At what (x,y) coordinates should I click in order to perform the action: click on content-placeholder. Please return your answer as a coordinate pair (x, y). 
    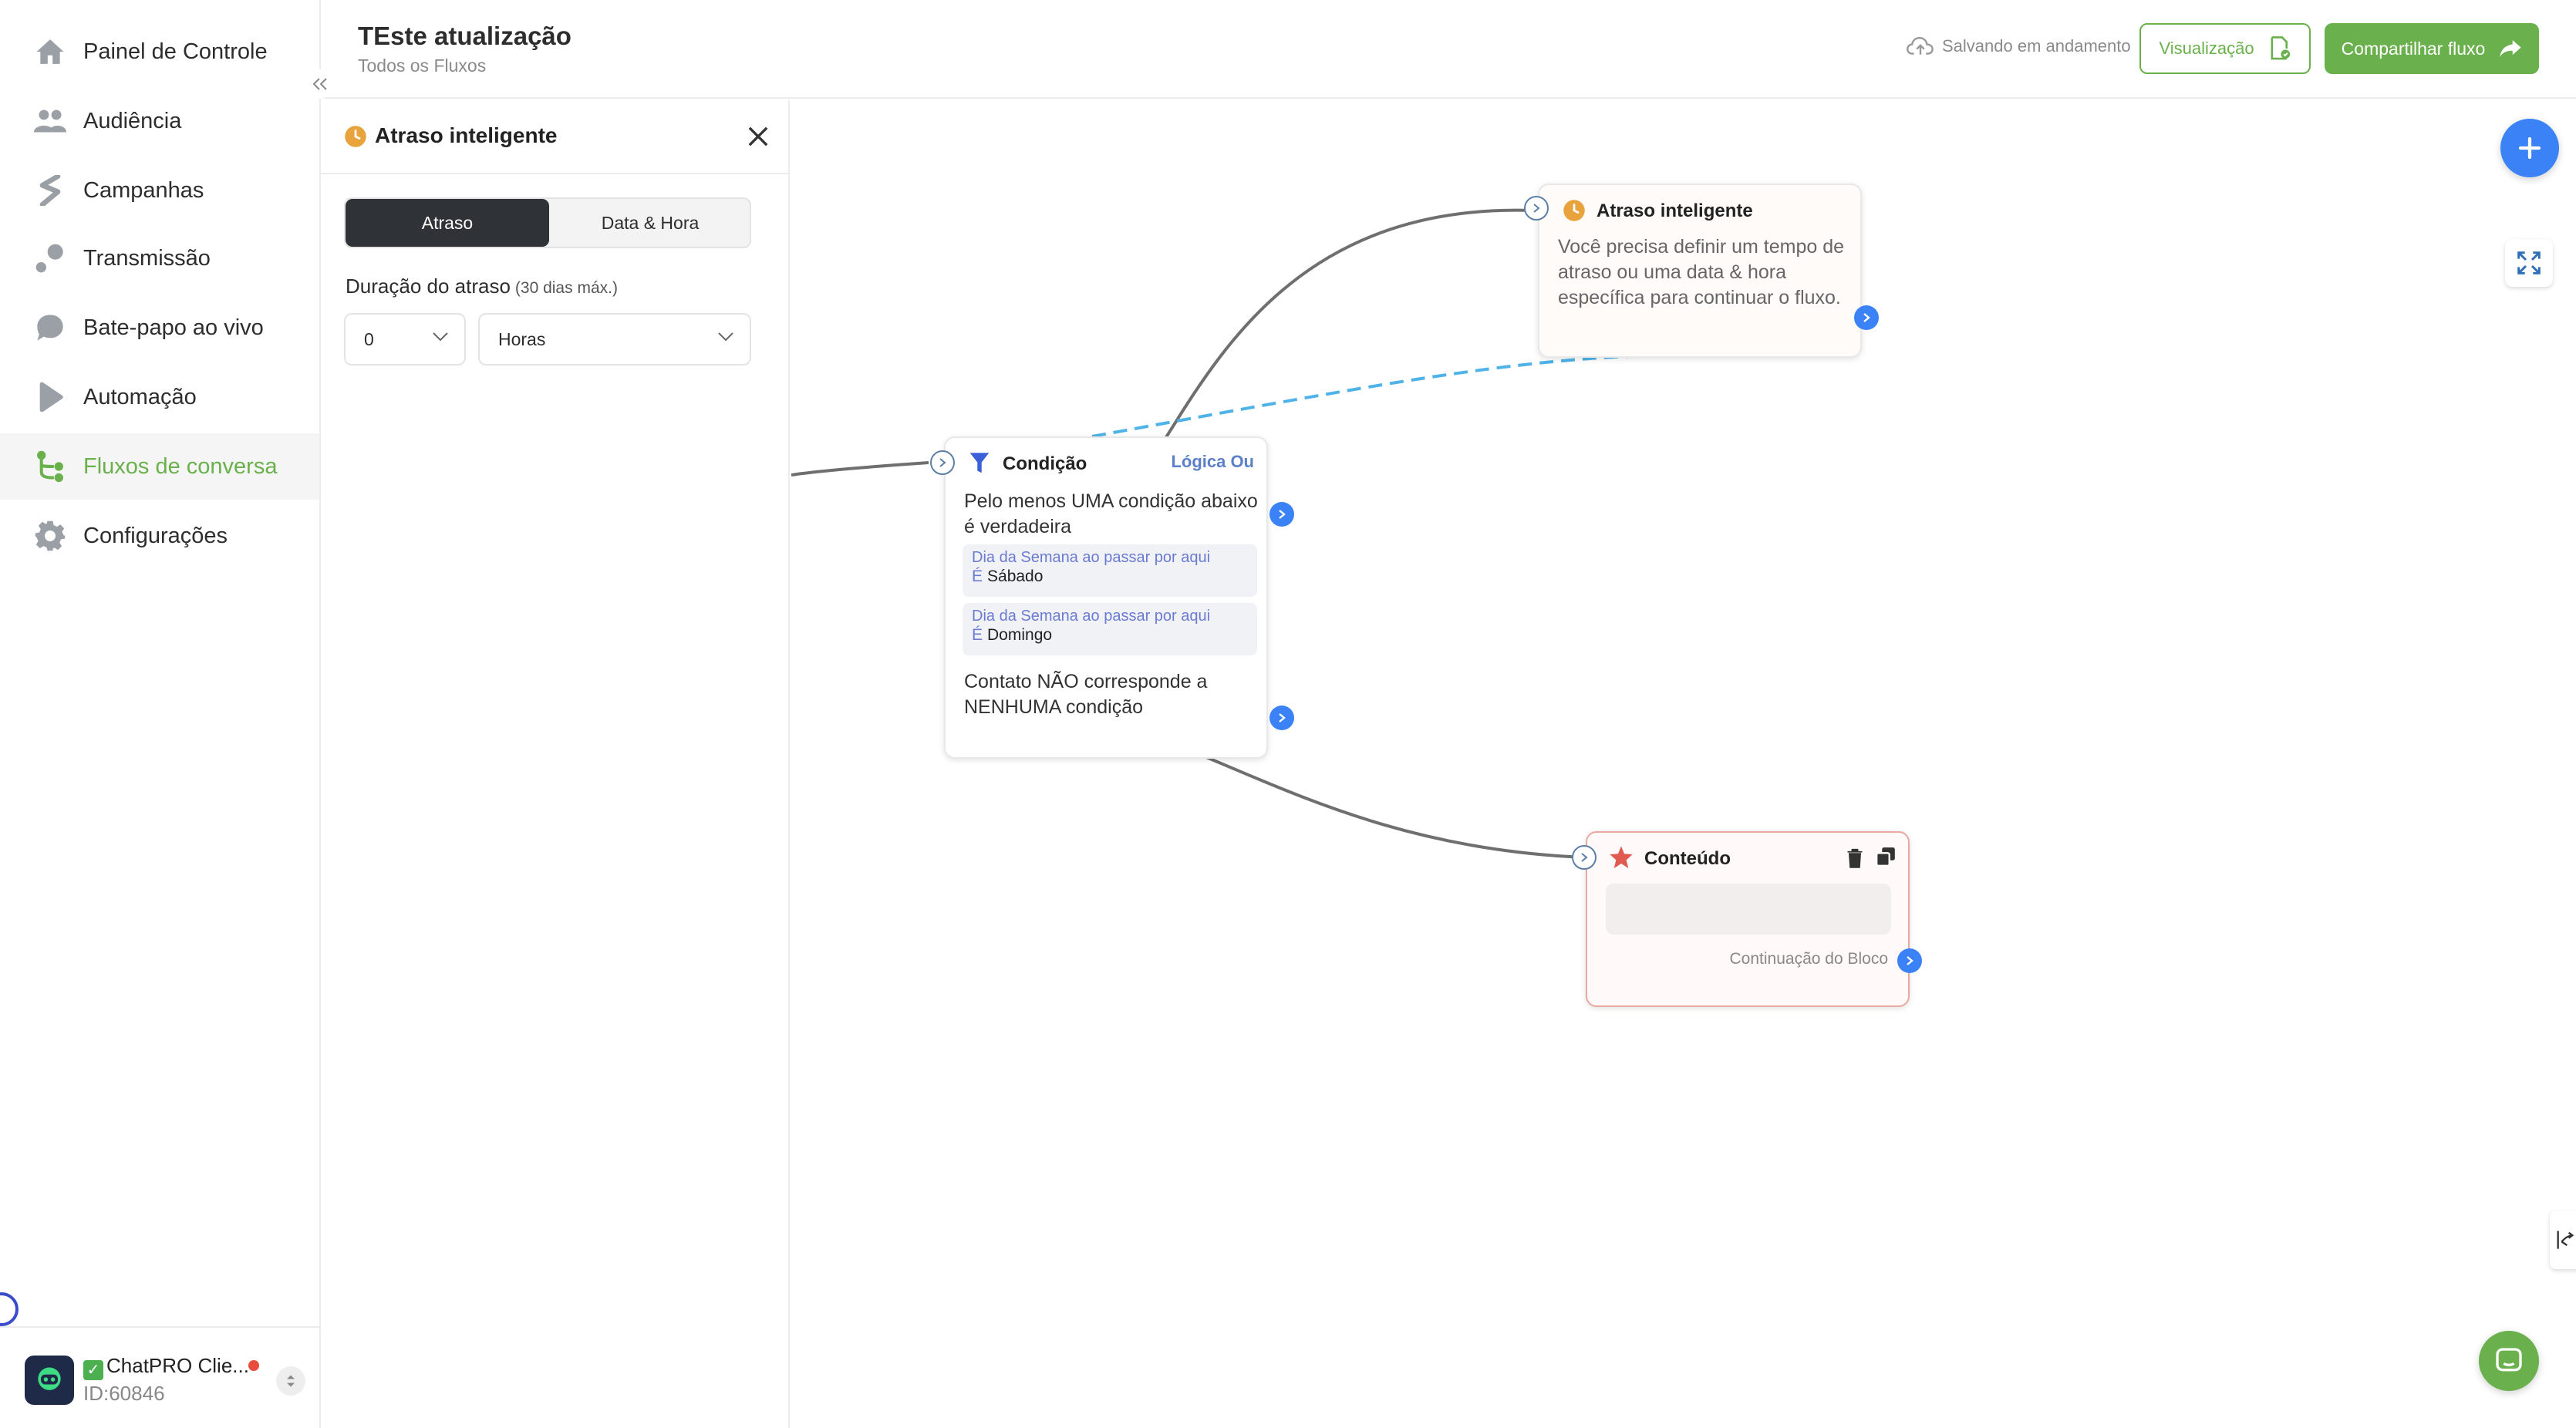
    Looking at the image, I should click on (1748, 909).